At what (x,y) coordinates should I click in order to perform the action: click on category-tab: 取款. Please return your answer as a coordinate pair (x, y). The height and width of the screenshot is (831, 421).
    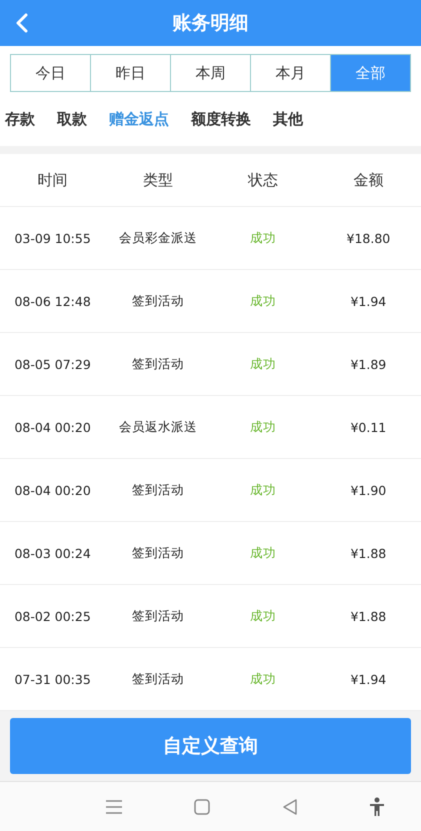
    Looking at the image, I should click on (72, 119).